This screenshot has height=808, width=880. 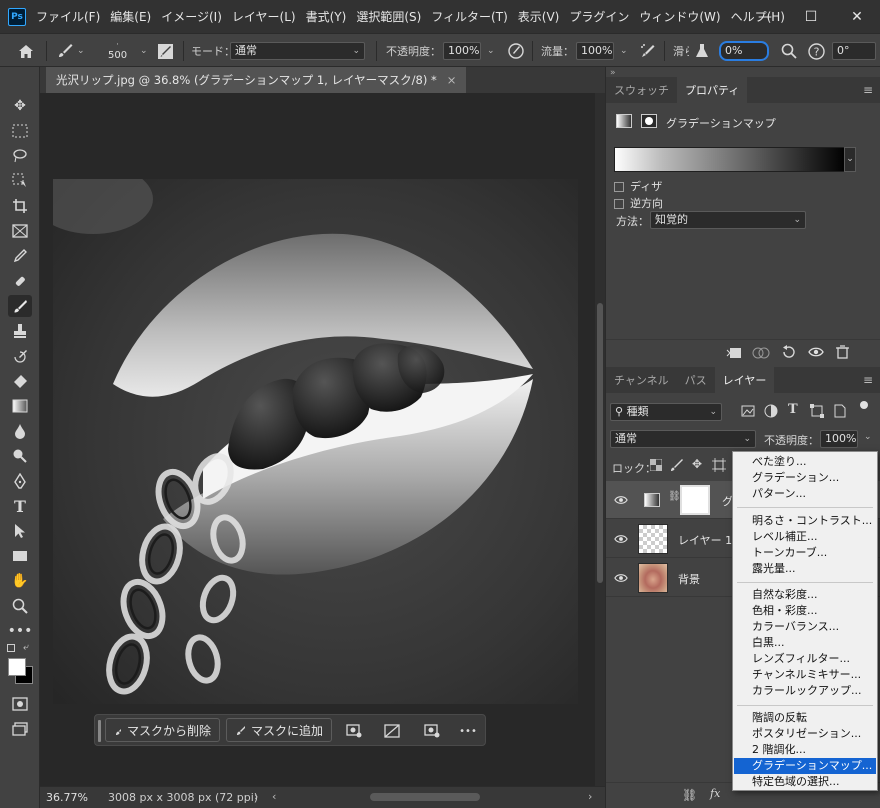 What do you see at coordinates (20, 431) in the screenshot?
I see `blur-tool` at bounding box center [20, 431].